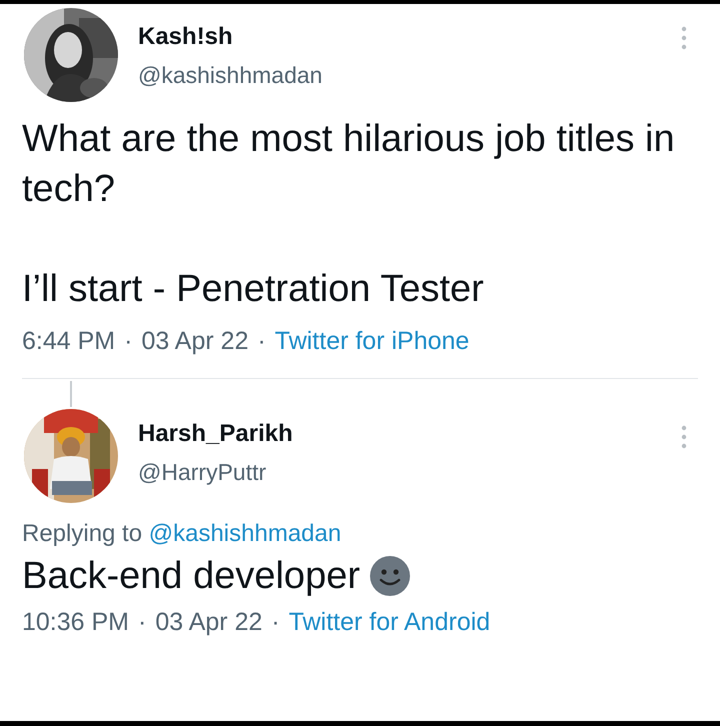  What do you see at coordinates (349, 164) in the screenshot?
I see `tweet-text: What are the most hilarious job titles in tech?` at bounding box center [349, 164].